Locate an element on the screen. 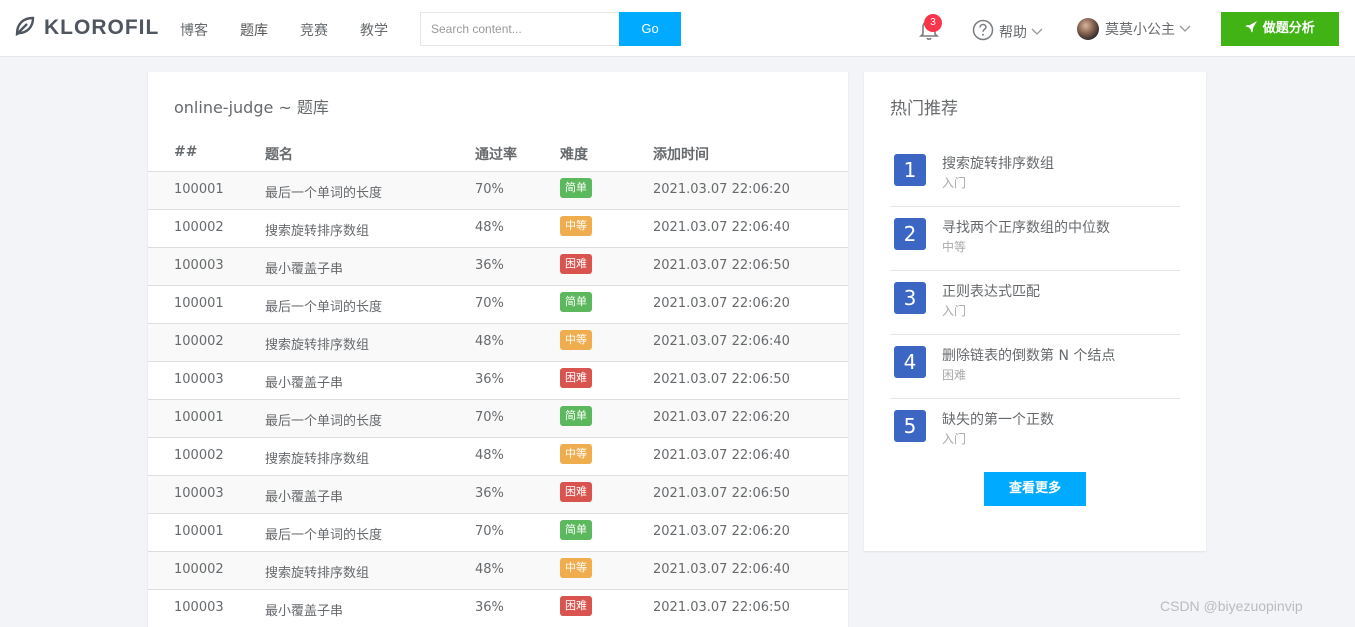  watermark: CSDN @biyezuopinvip is located at coordinates (1231, 606).